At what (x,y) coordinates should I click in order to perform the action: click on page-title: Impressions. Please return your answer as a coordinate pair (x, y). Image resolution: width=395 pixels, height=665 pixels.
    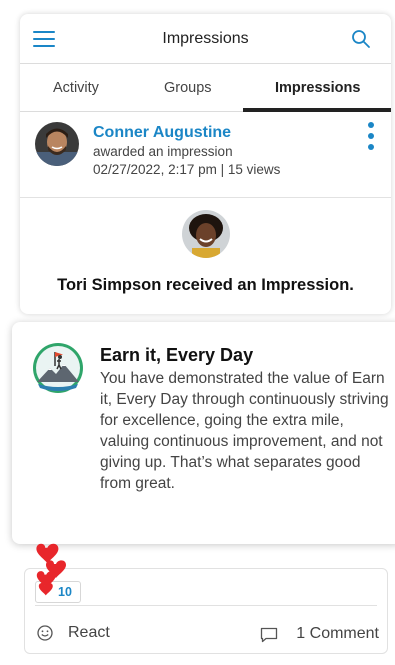
    Looking at the image, I should click on (205, 38).